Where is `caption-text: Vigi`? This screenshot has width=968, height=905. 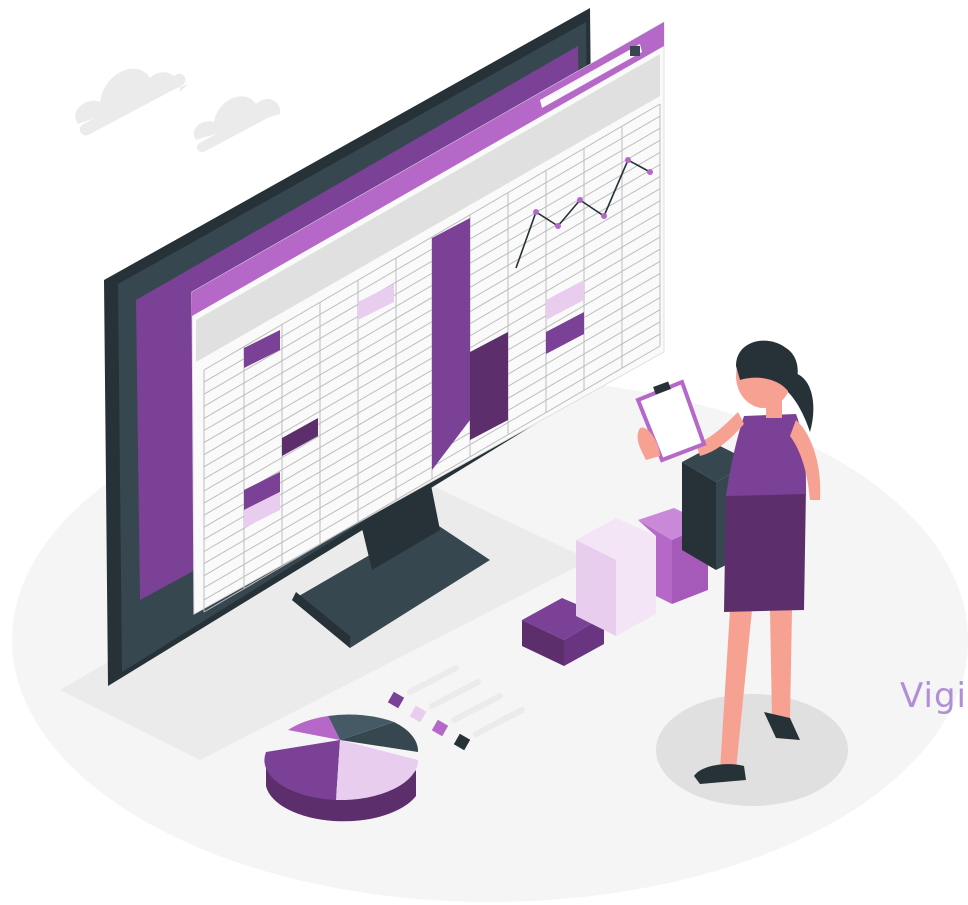 caption-text: Vigi is located at coordinates (933, 696).